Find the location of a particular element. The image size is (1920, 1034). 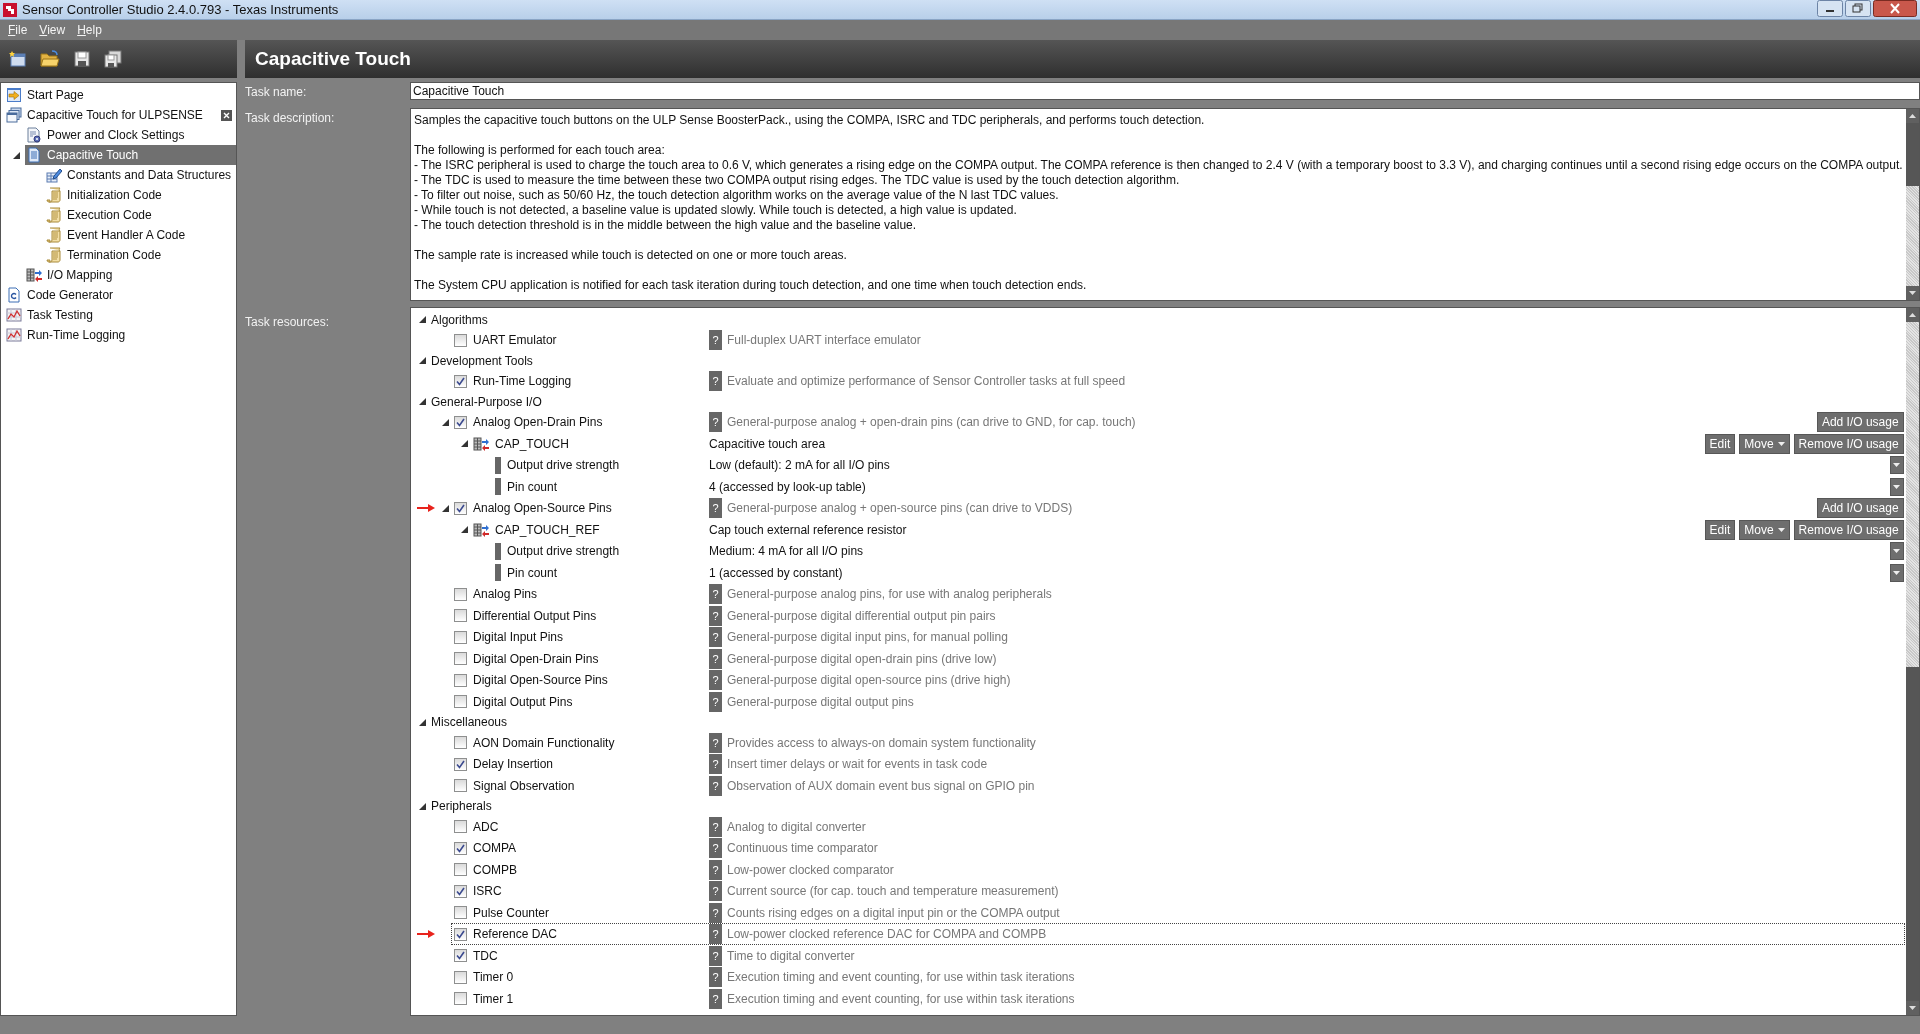

tree-item: Event Handler A Code is located at coordinates (140, 235).